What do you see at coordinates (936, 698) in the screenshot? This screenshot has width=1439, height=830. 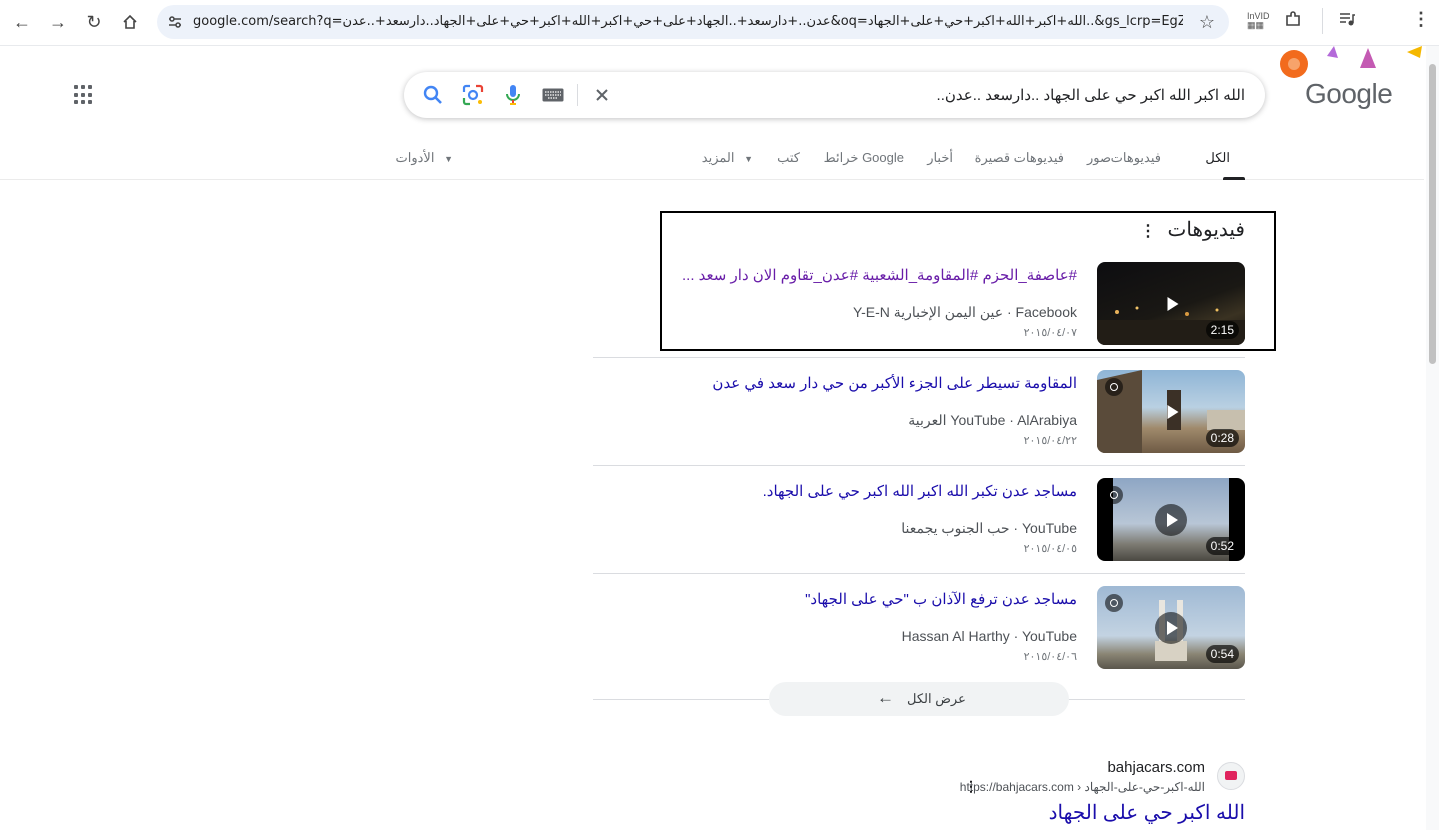 I see `view-all-label: عرض الكل` at bounding box center [936, 698].